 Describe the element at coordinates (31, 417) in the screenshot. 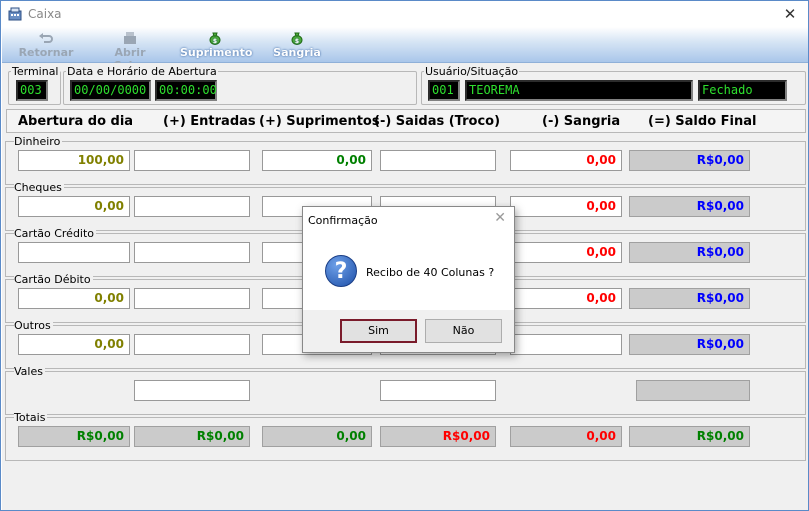

I see `row-label: Totais` at that location.